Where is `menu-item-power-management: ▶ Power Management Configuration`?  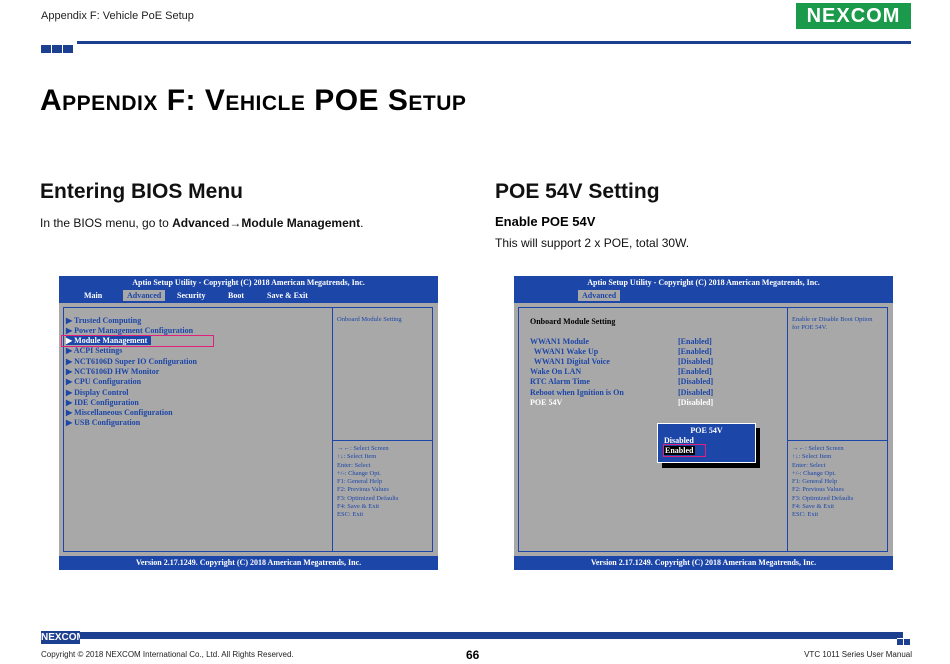
menu-item-power-management: ▶ Power Management Configuration is located at coordinates (129, 330).